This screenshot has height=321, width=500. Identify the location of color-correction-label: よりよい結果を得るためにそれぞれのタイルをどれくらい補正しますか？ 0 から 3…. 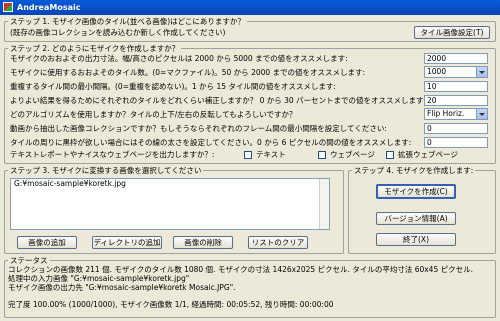
(218, 100).